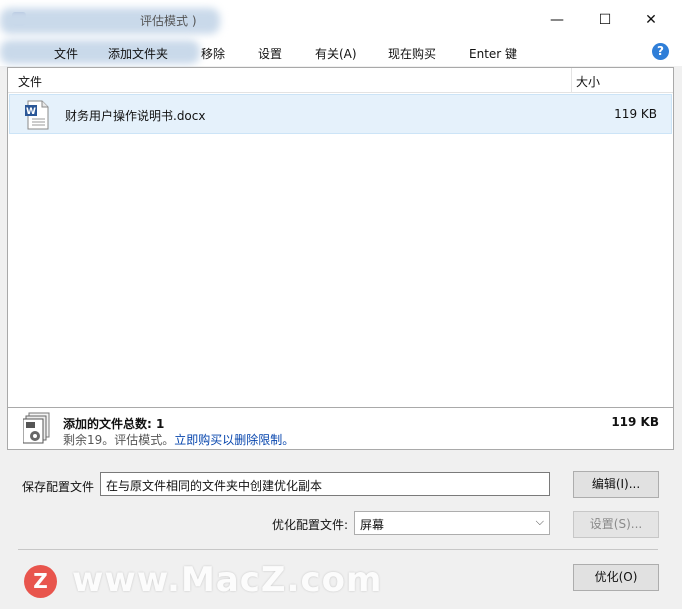 This screenshot has width=682, height=609. Describe the element at coordinates (338, 549) in the screenshot. I see `divider` at that location.